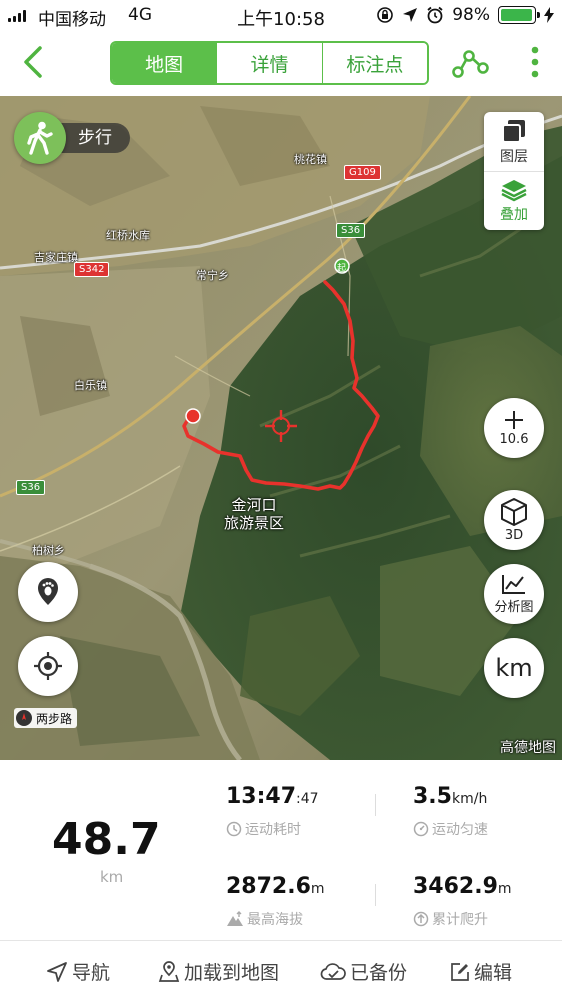  I want to click on max-altitude-unit: m, so click(317, 889).